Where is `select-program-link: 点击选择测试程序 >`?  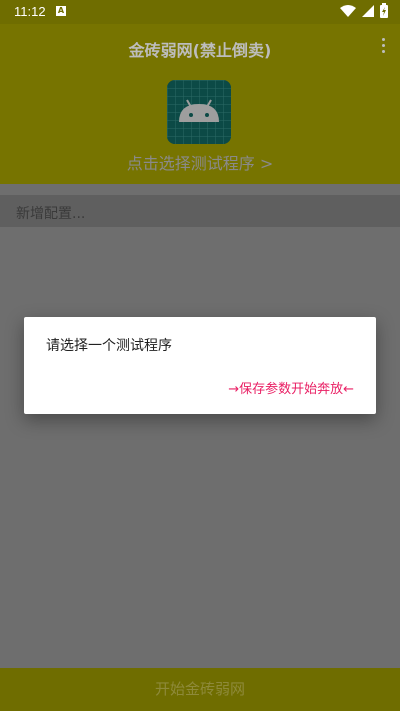
select-program-link: 点击选择测试程序 > is located at coordinates (200, 162).